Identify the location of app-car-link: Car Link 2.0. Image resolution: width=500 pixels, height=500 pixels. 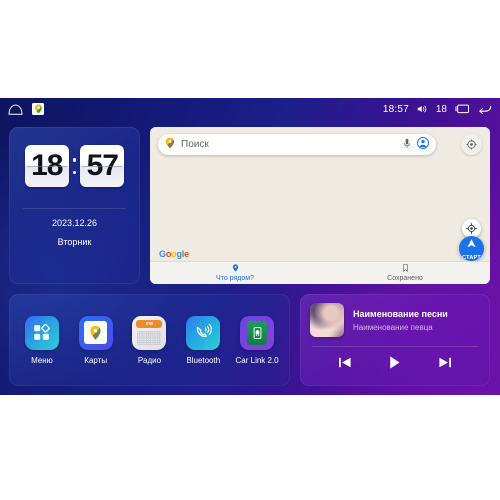
(257, 340).